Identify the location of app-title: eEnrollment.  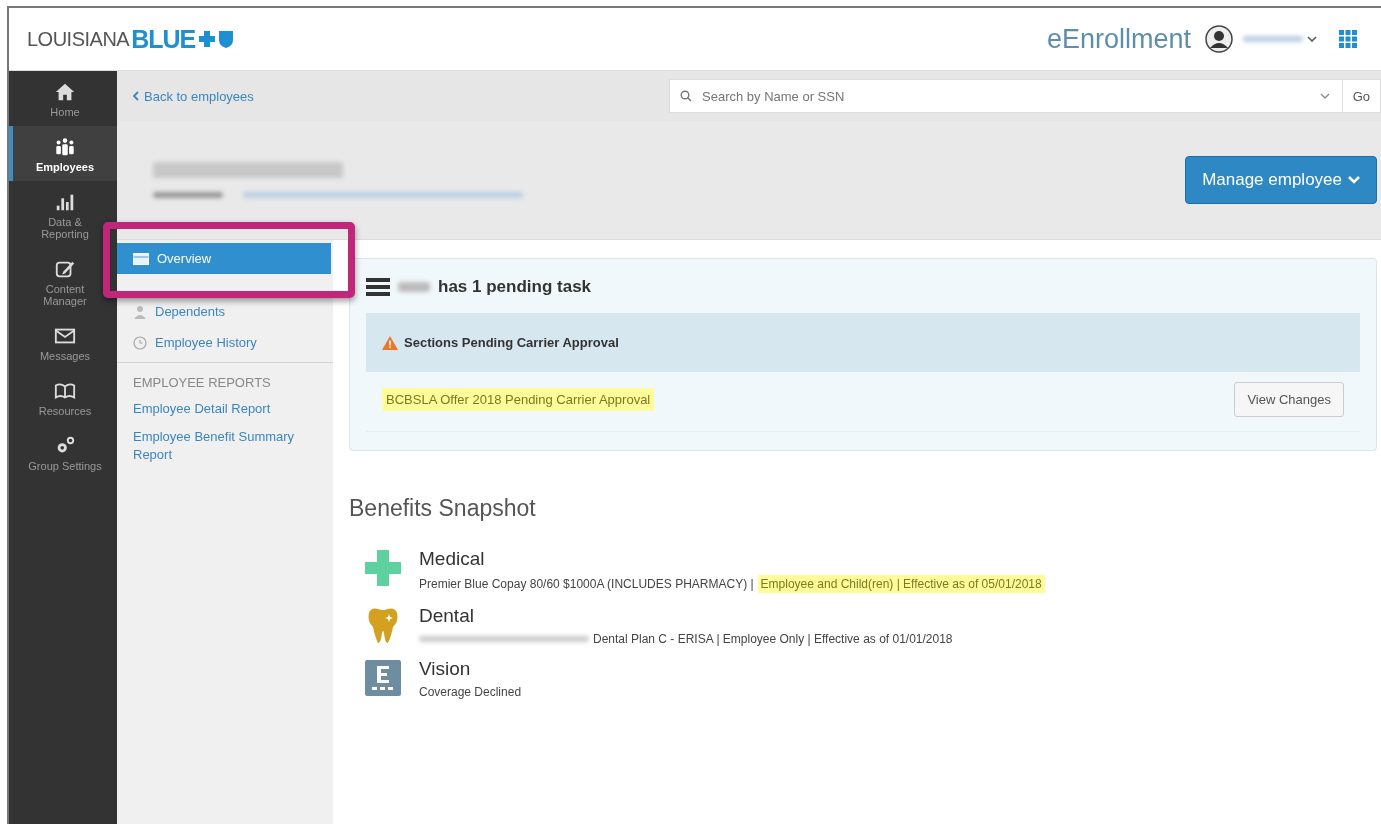
(1118, 39).